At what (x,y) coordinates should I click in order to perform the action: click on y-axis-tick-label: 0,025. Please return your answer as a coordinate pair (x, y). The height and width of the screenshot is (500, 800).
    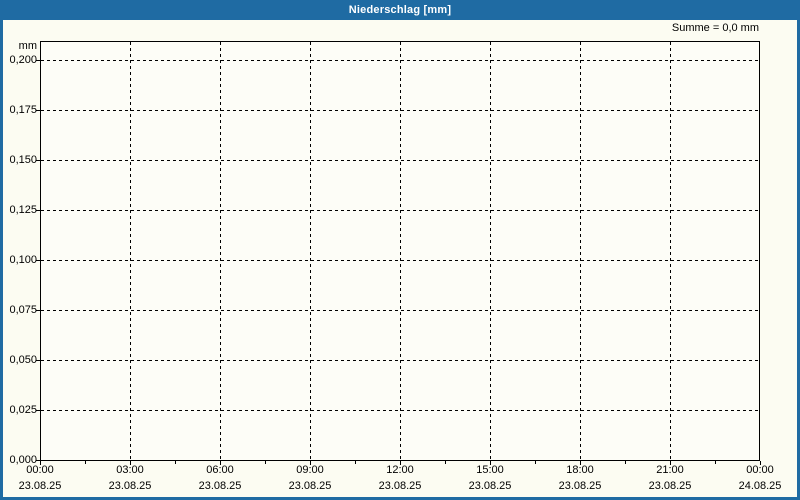
    Looking at the image, I should click on (23, 410).